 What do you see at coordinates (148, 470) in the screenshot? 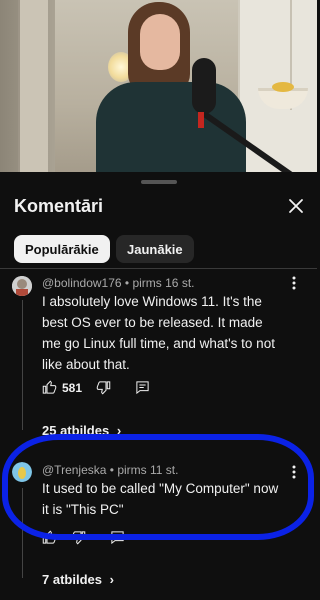
I see `comment-time: pirms 11 st.` at bounding box center [148, 470].